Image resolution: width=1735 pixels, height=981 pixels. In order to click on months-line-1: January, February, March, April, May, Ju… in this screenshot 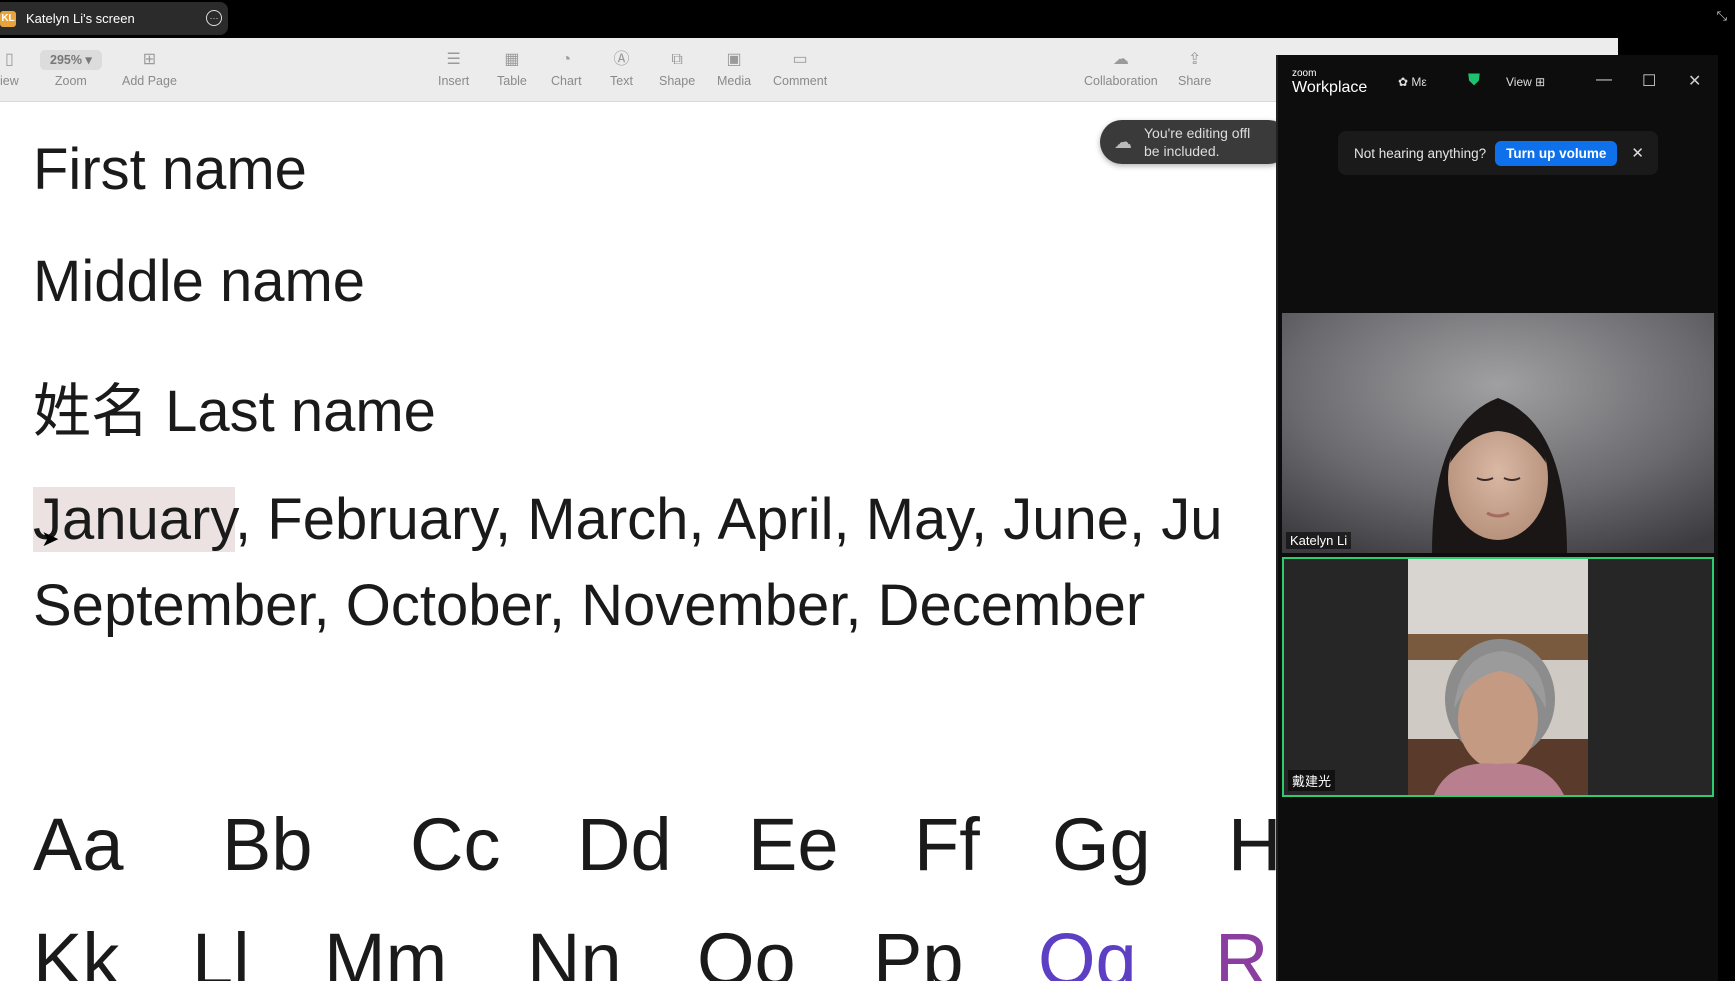, I will do `click(627, 519)`.